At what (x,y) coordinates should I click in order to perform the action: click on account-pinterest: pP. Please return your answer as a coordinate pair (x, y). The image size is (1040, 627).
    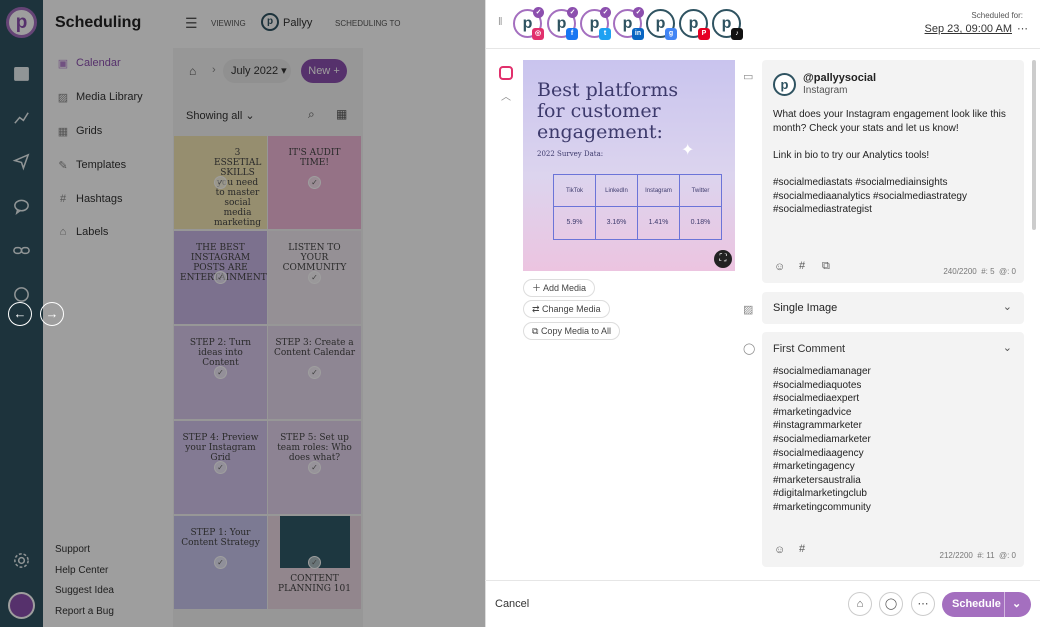
    Looking at the image, I should click on (694, 24).